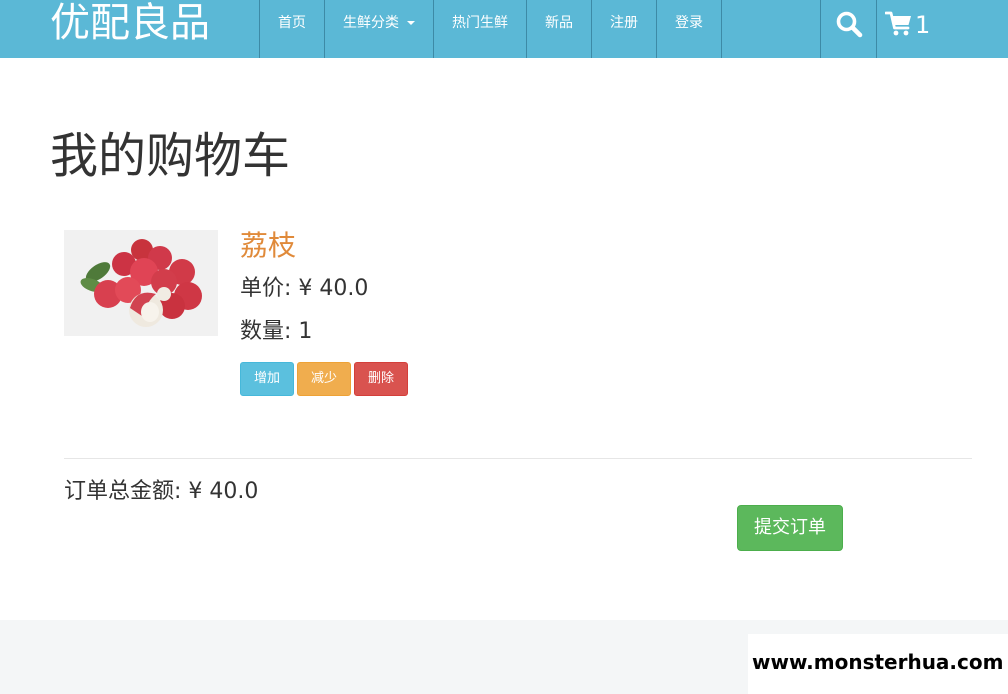 This screenshot has height=694, width=1008. I want to click on navbar: 优配良品 首页 生鲜分类 热门生鲜 新品 注册 登录 1, so click(504, 29).